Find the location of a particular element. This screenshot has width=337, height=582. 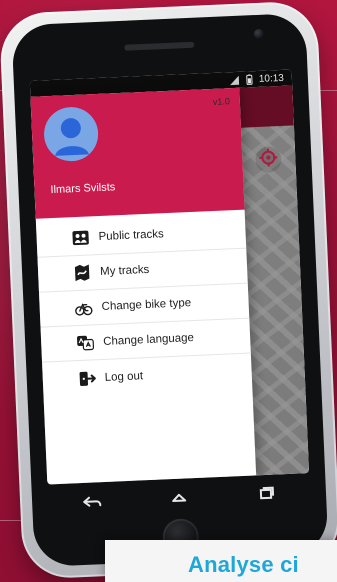

home-nav-button is located at coordinates (179, 499).